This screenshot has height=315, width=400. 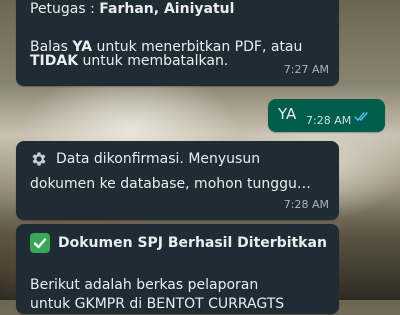 I want to click on message-heading: Dokumen SPJ Berhasil Diterbitkan, so click(x=192, y=243).